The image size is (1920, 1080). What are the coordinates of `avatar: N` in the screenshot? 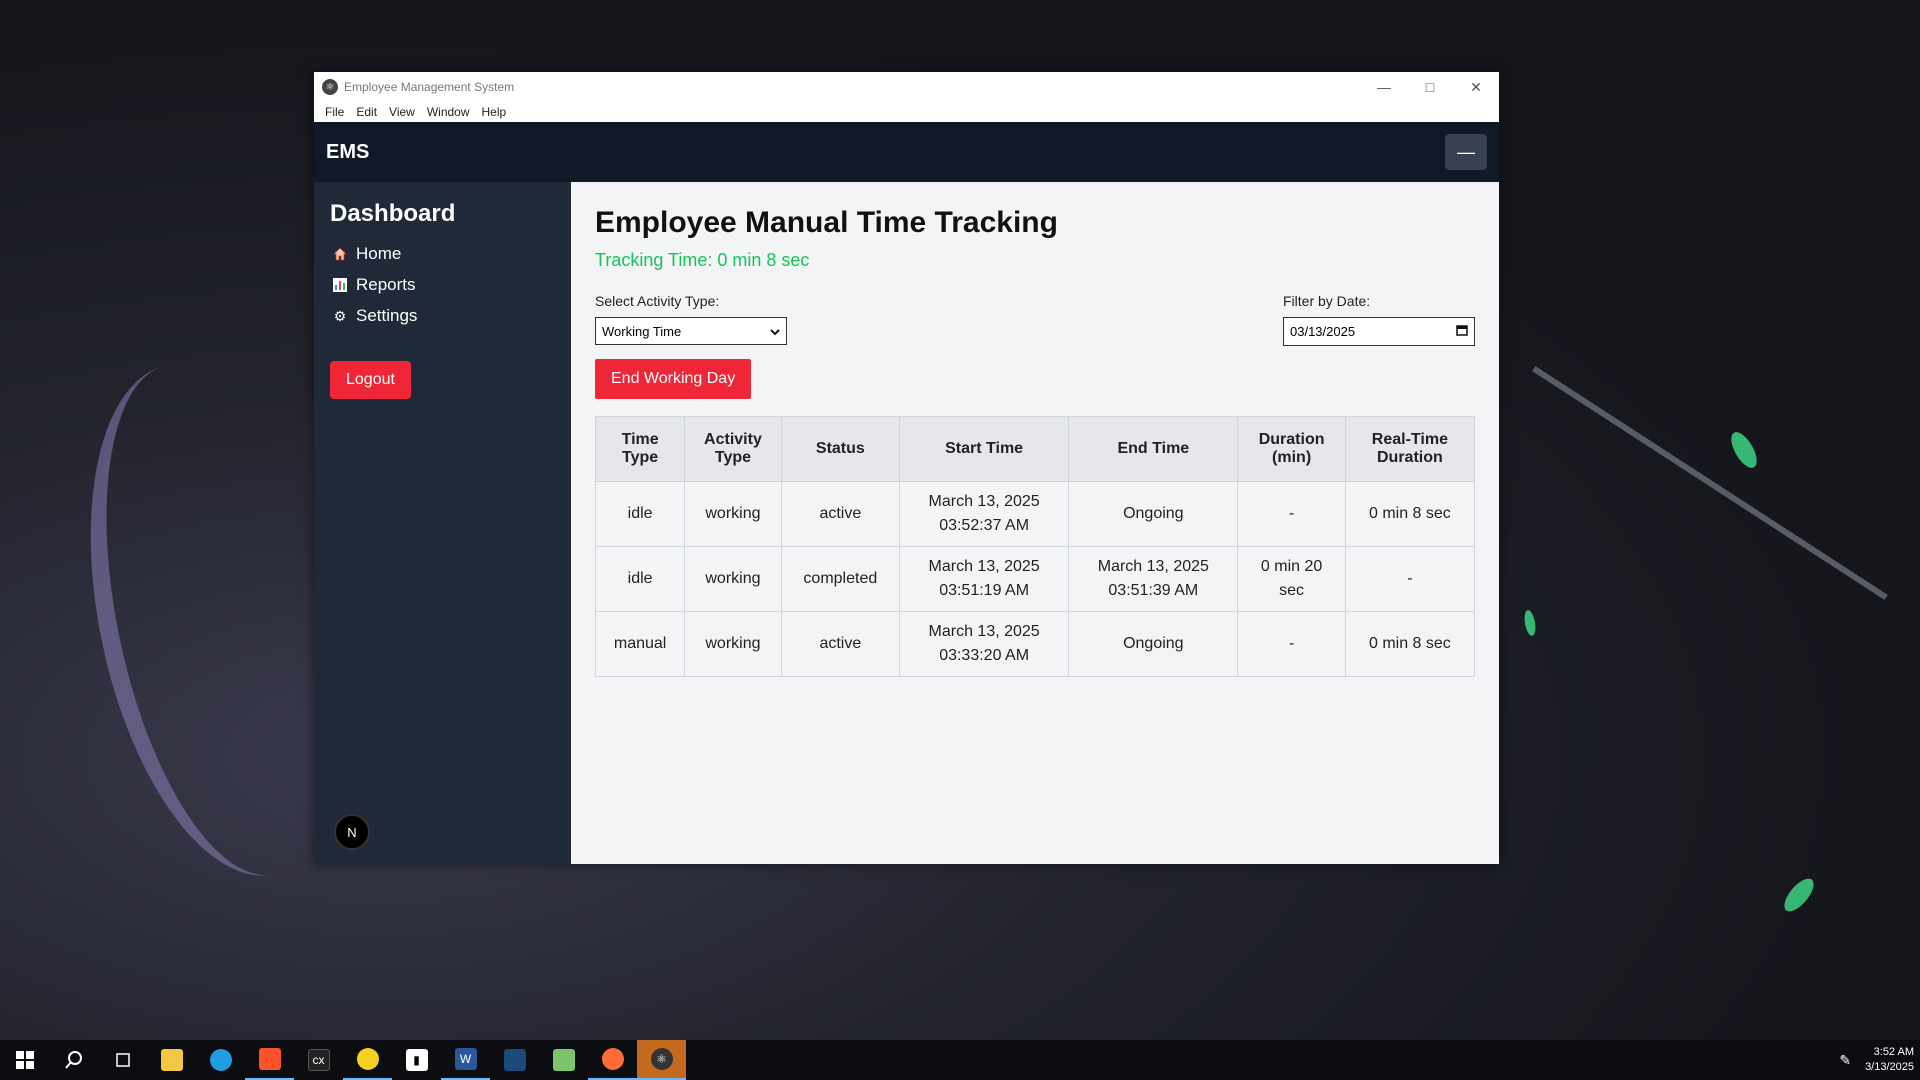 It's located at (352, 832).